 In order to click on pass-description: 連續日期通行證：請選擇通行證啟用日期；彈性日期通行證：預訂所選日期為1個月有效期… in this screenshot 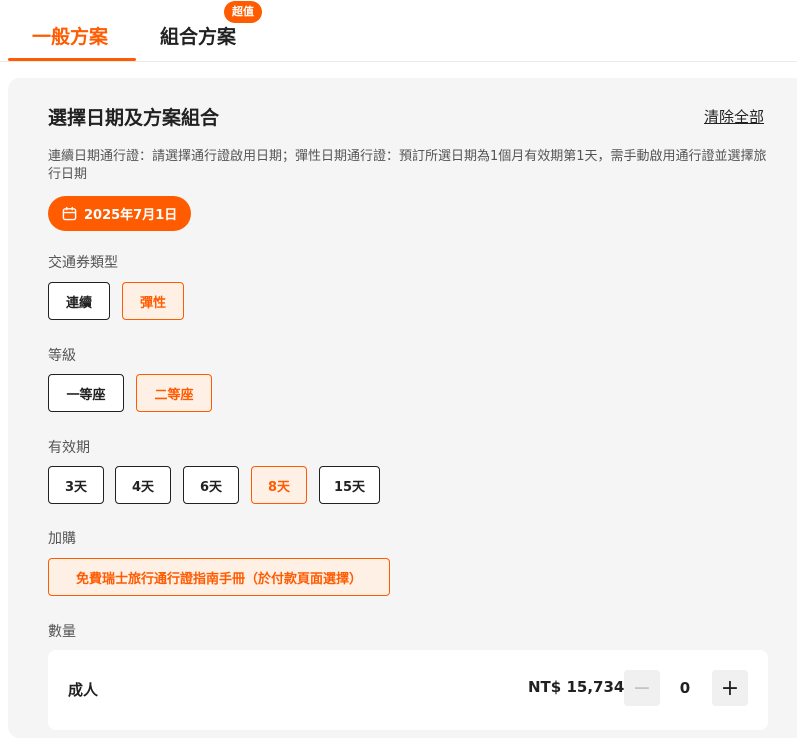, I will do `click(407, 165)`.